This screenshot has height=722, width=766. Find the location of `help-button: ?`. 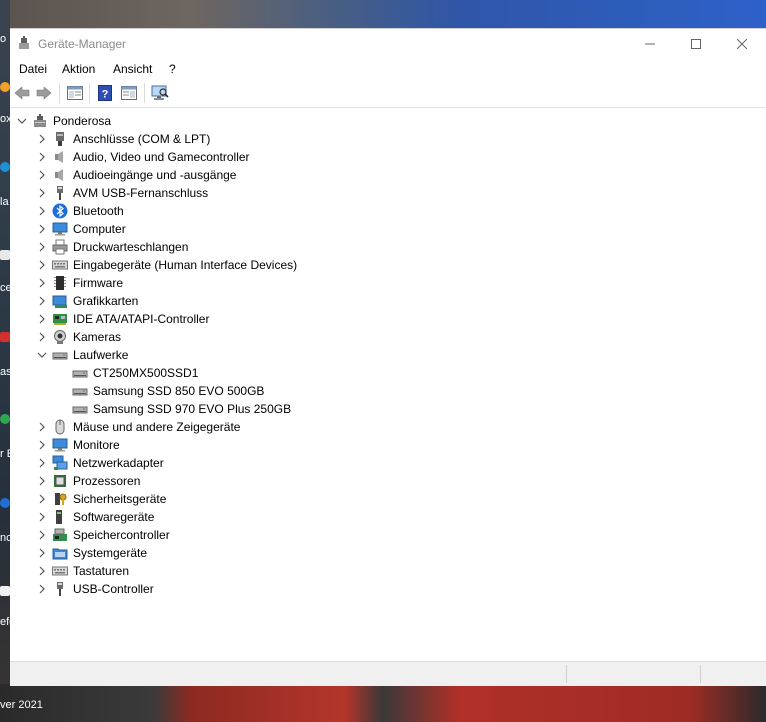

help-button: ? is located at coordinates (105, 93).